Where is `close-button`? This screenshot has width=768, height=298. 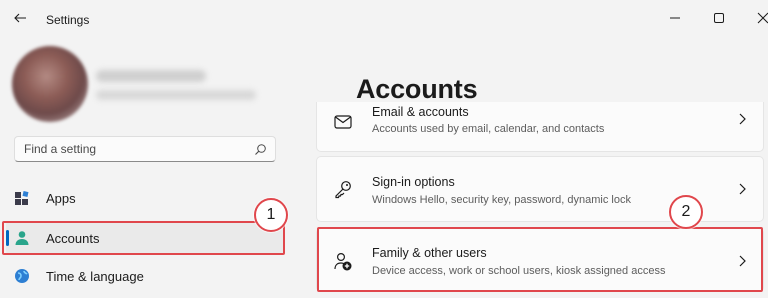 close-button is located at coordinates (758, 18).